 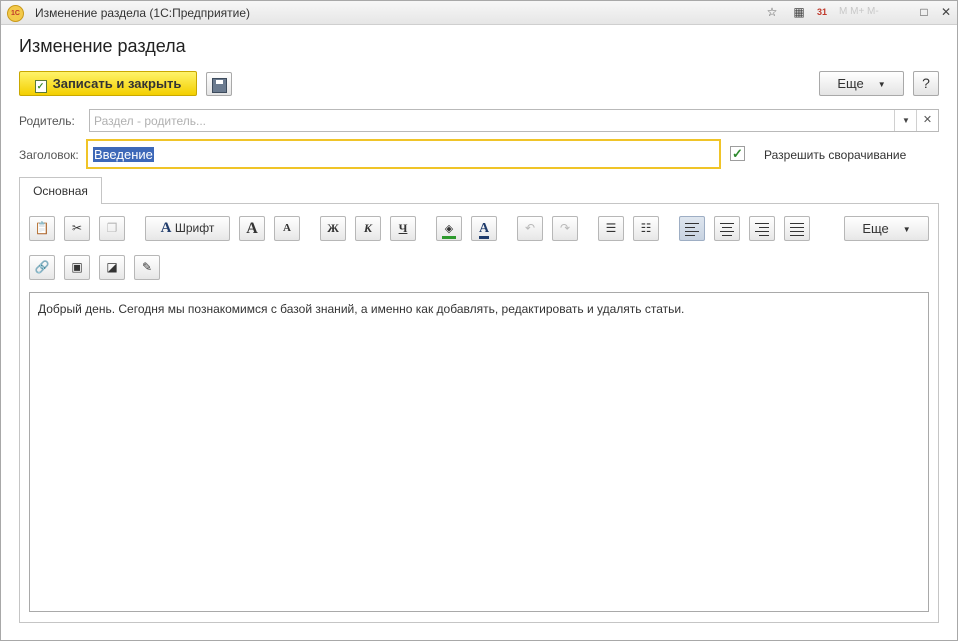 I want to click on save-and-close-button: ✓ Записать и закрыть, so click(x=108, y=83).